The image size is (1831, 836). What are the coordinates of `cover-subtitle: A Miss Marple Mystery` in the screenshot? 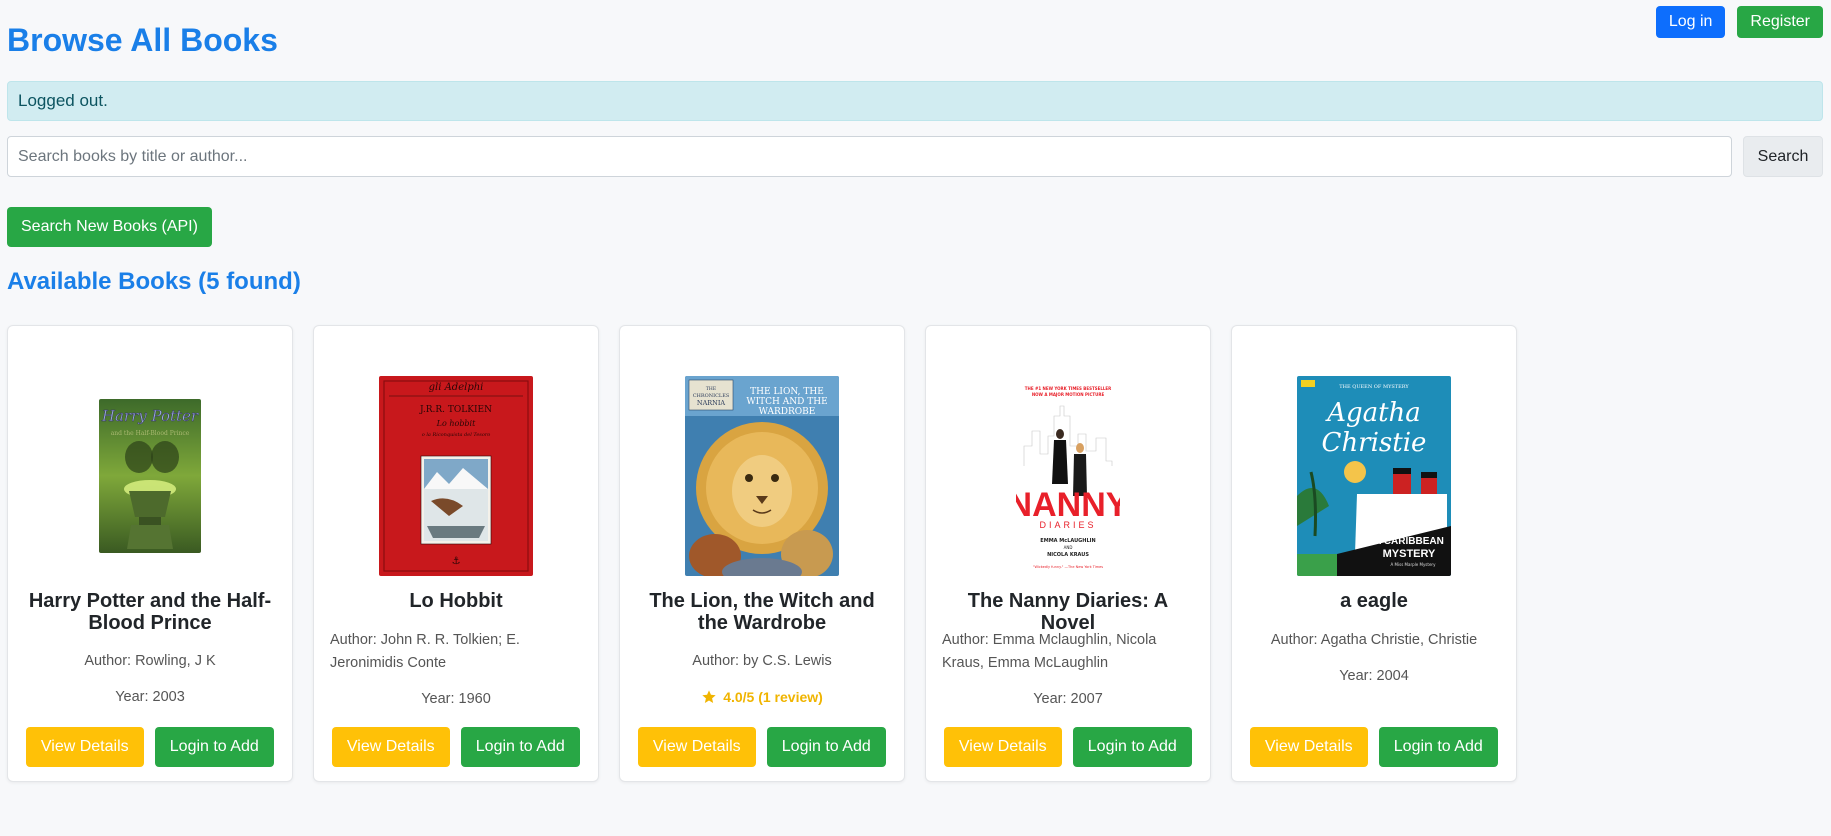 It's located at (1414, 564).